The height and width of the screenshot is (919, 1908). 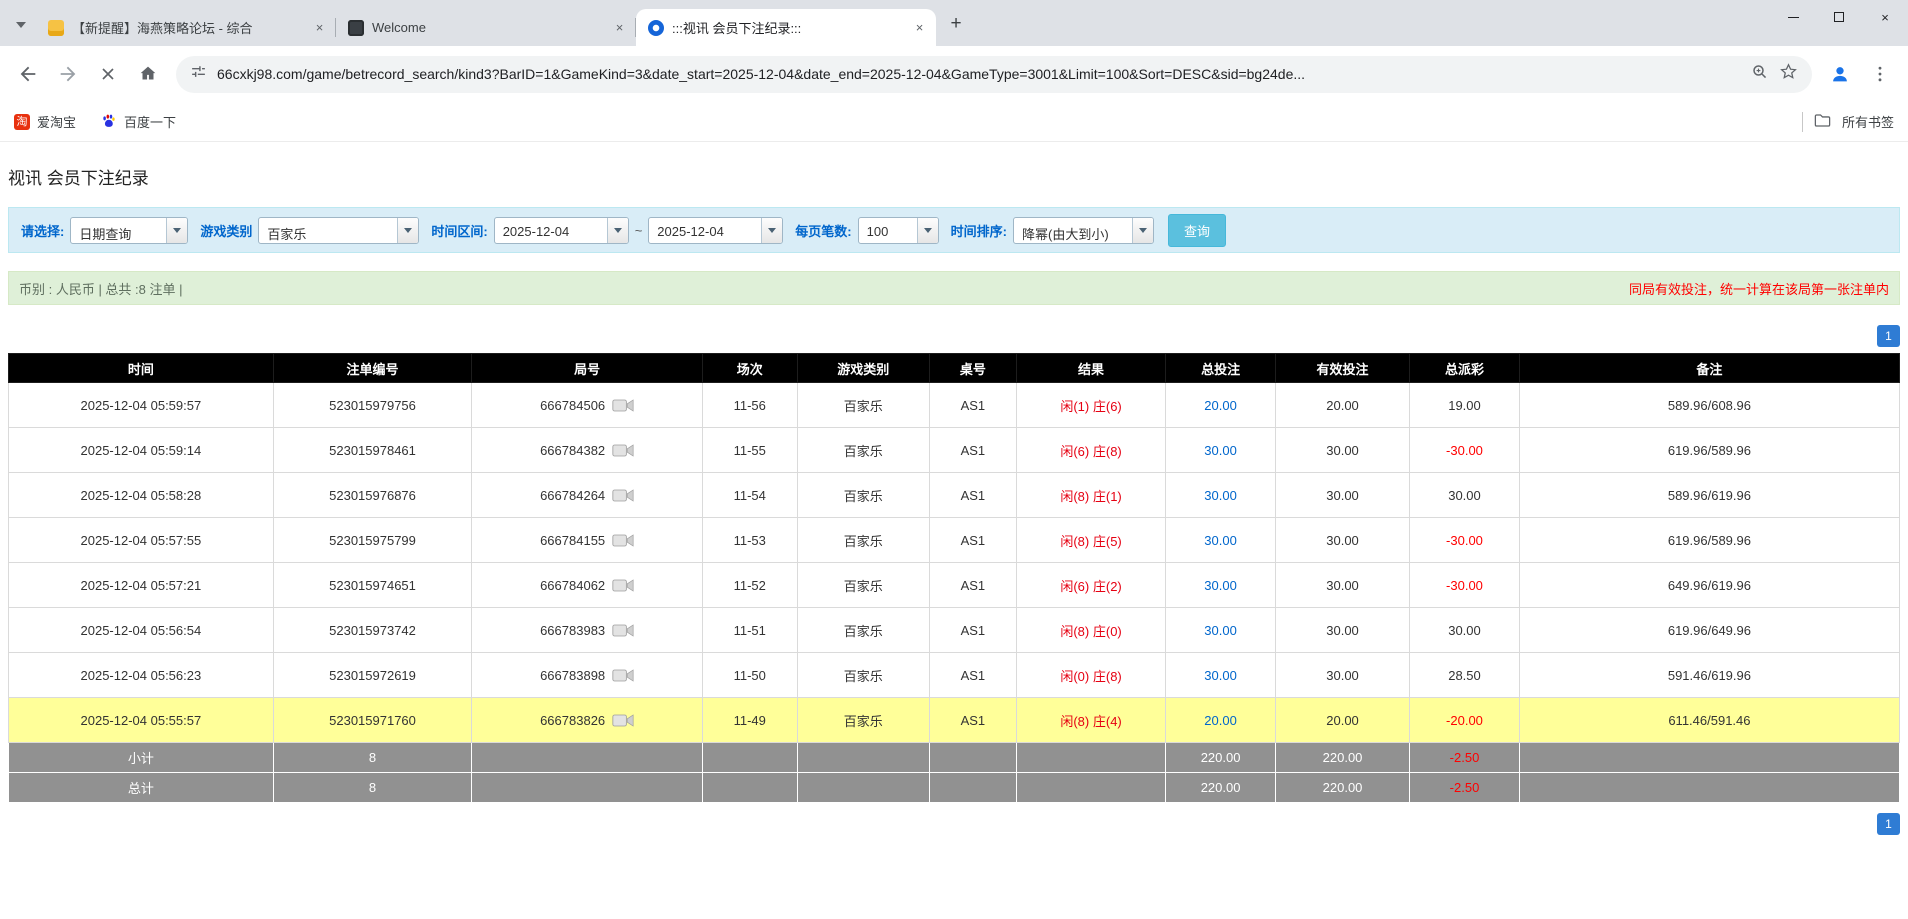 I want to click on cell-note: 611.46/591.46, so click(x=1709, y=720).